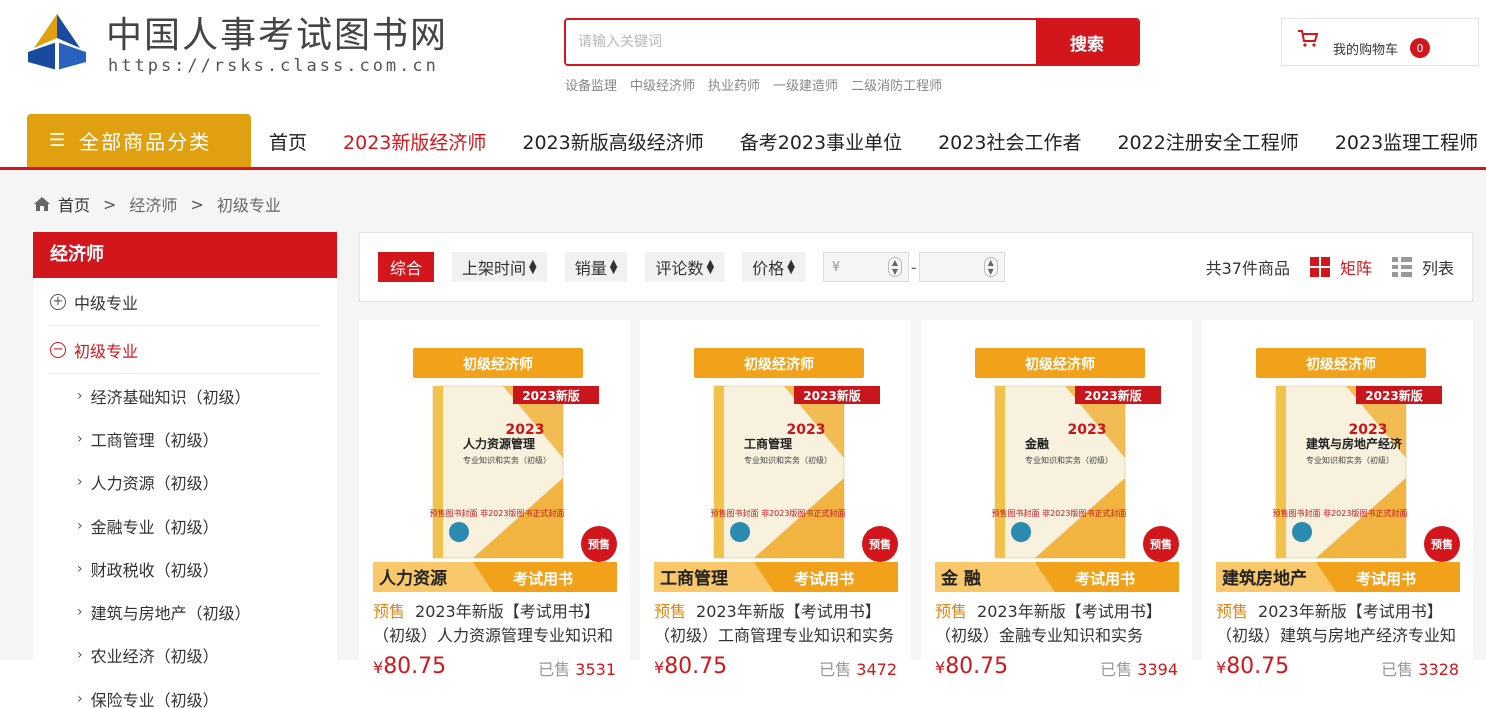 The height and width of the screenshot is (708, 1486). Describe the element at coordinates (778, 513) in the screenshot. I see `cover-note-text: 预售图书封面 非2023版图书正式封面` at that location.